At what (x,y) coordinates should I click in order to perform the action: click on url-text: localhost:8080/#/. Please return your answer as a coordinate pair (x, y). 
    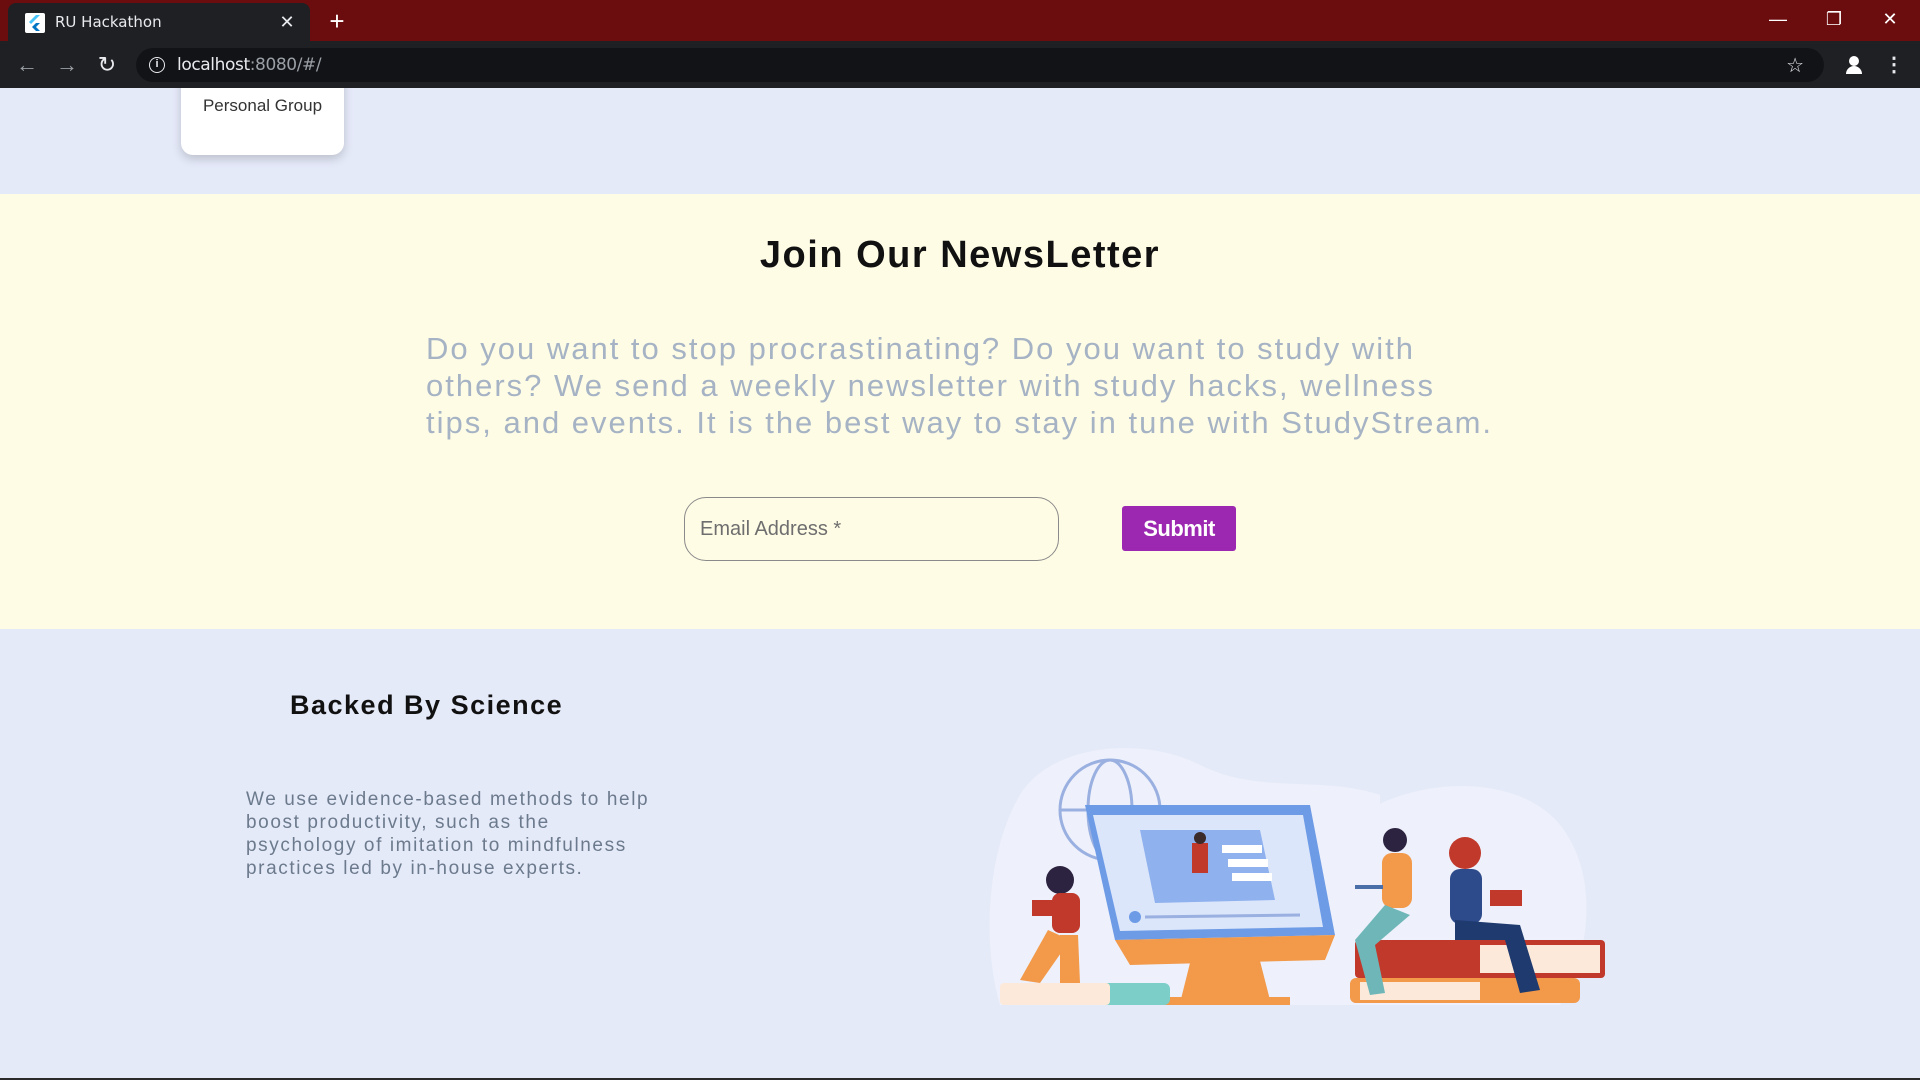
    Looking at the image, I should click on (249, 65).